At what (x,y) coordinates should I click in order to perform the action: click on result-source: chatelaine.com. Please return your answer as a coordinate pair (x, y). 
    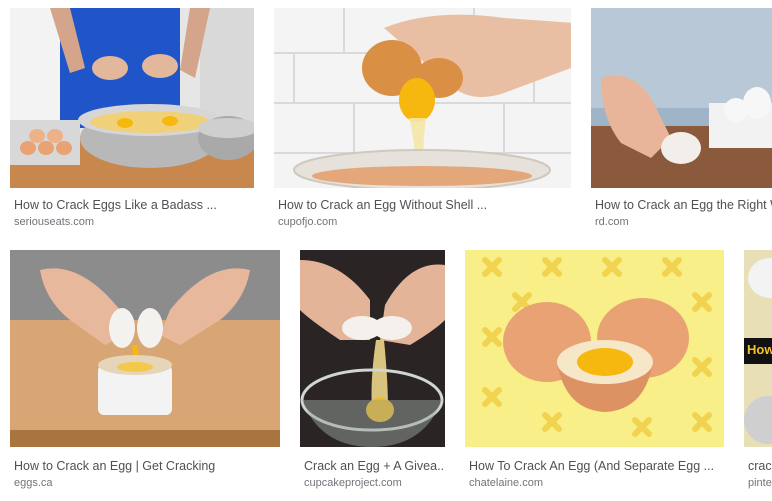
    Looking at the image, I should click on (596, 483).